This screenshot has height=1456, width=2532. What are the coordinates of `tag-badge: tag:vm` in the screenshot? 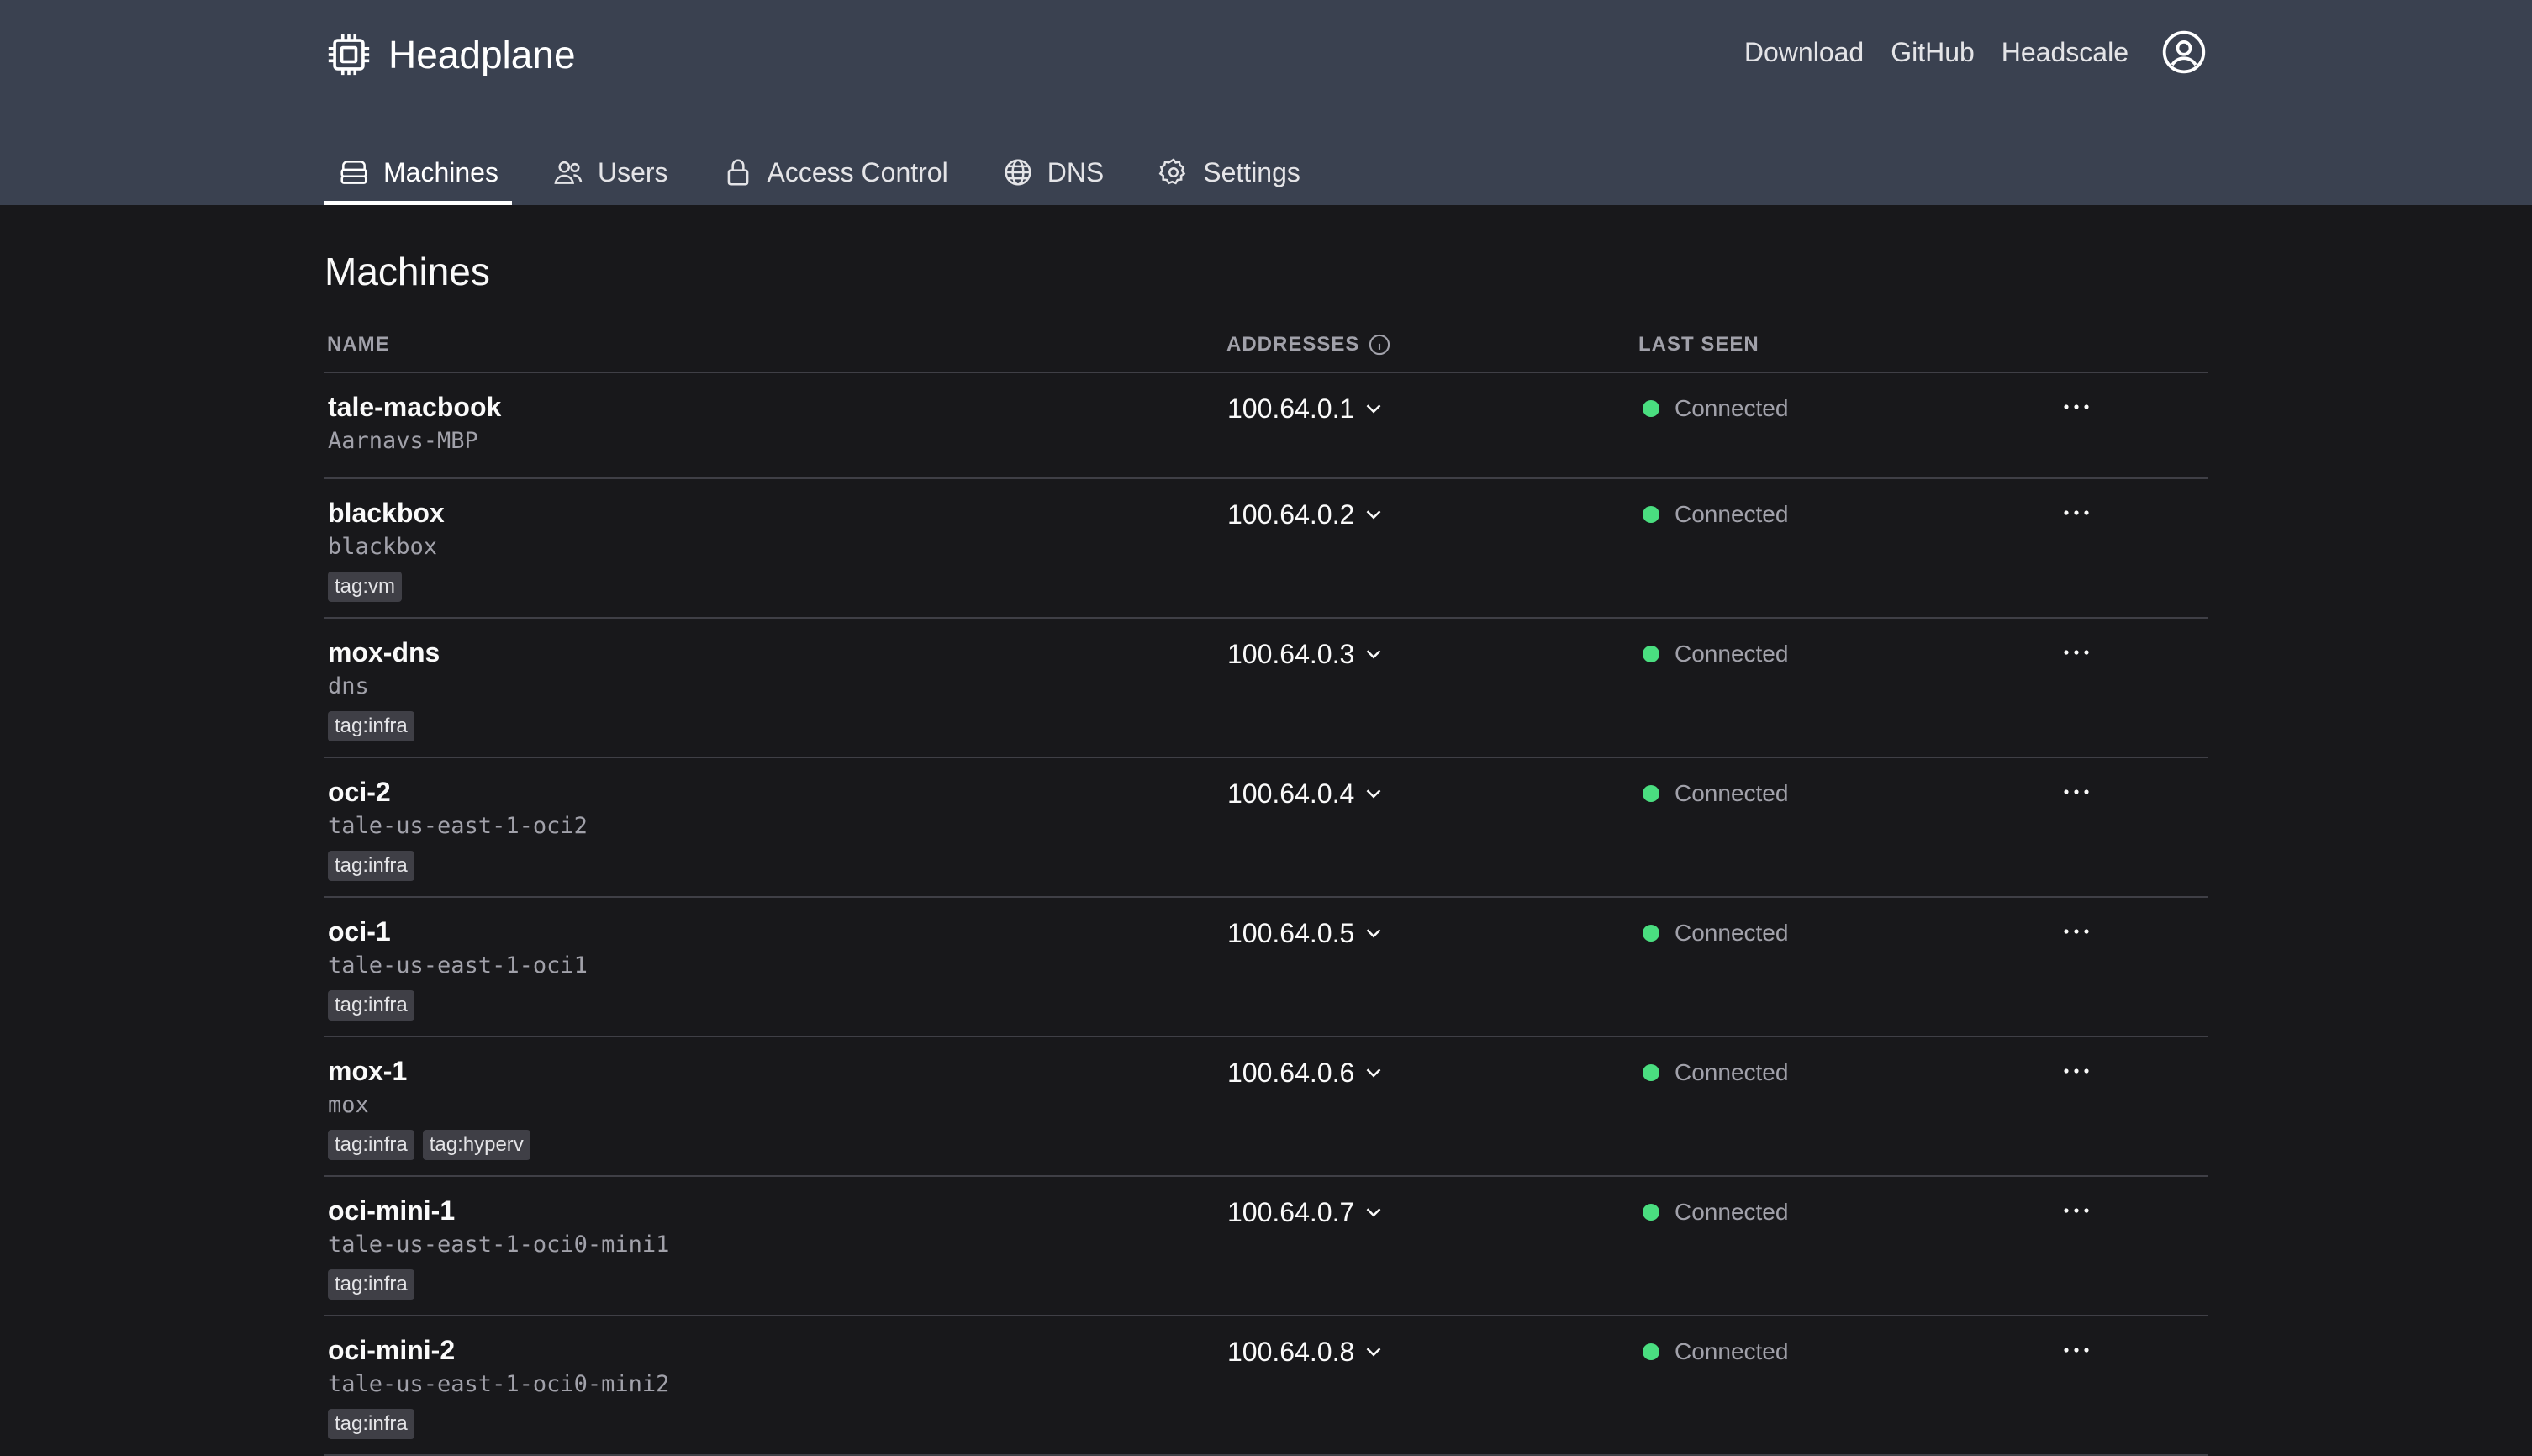 It's located at (365, 587).